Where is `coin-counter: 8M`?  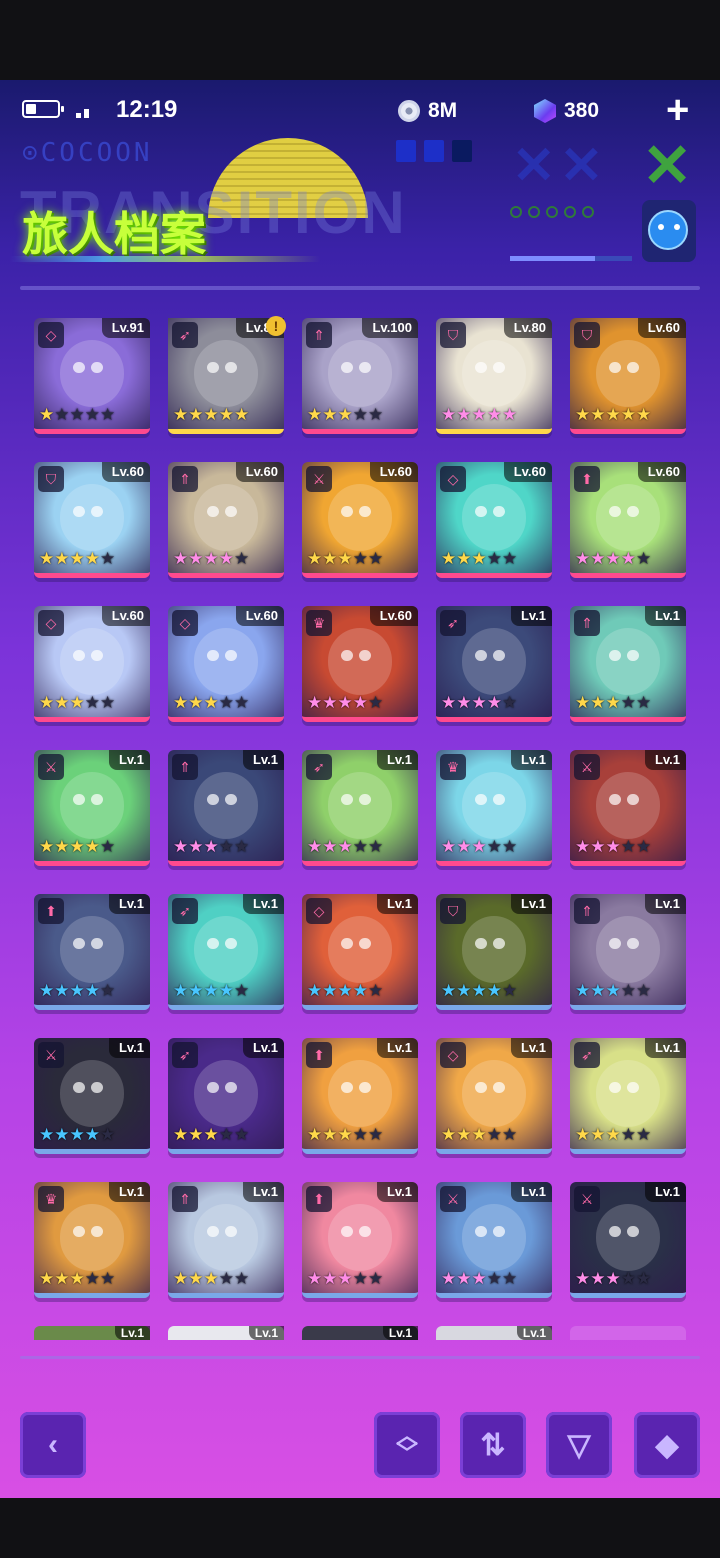
coin-counter: 8M is located at coordinates (427, 111).